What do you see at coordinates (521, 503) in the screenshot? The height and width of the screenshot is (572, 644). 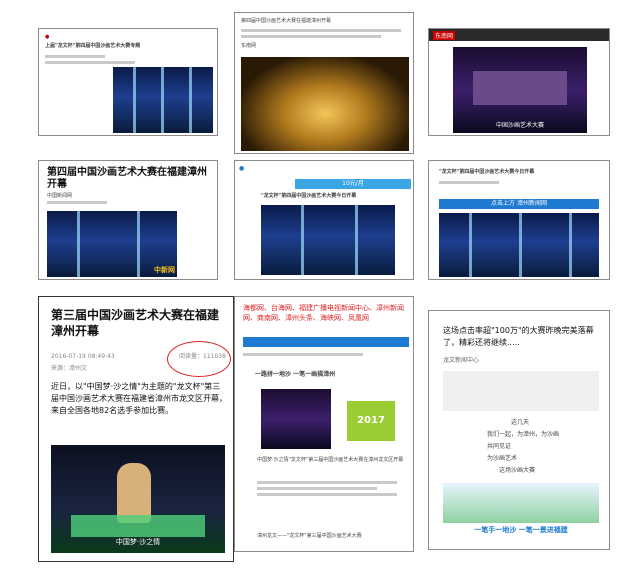 I see `green-banner` at bounding box center [521, 503].